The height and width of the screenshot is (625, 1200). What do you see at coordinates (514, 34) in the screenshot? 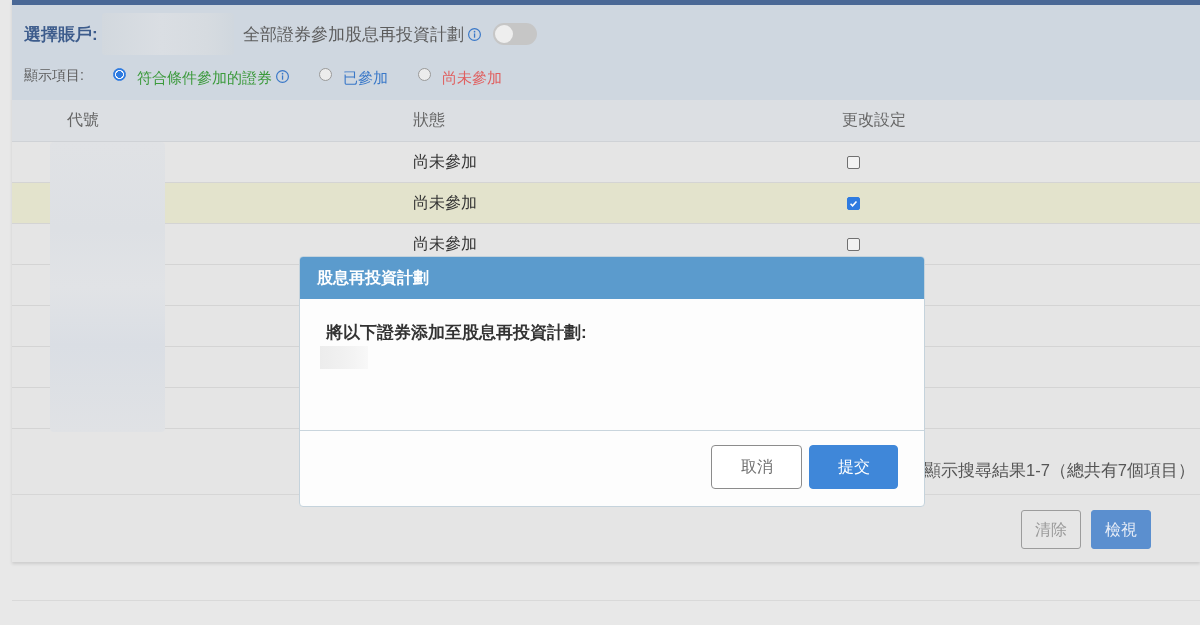
I see `toggle-switch` at bounding box center [514, 34].